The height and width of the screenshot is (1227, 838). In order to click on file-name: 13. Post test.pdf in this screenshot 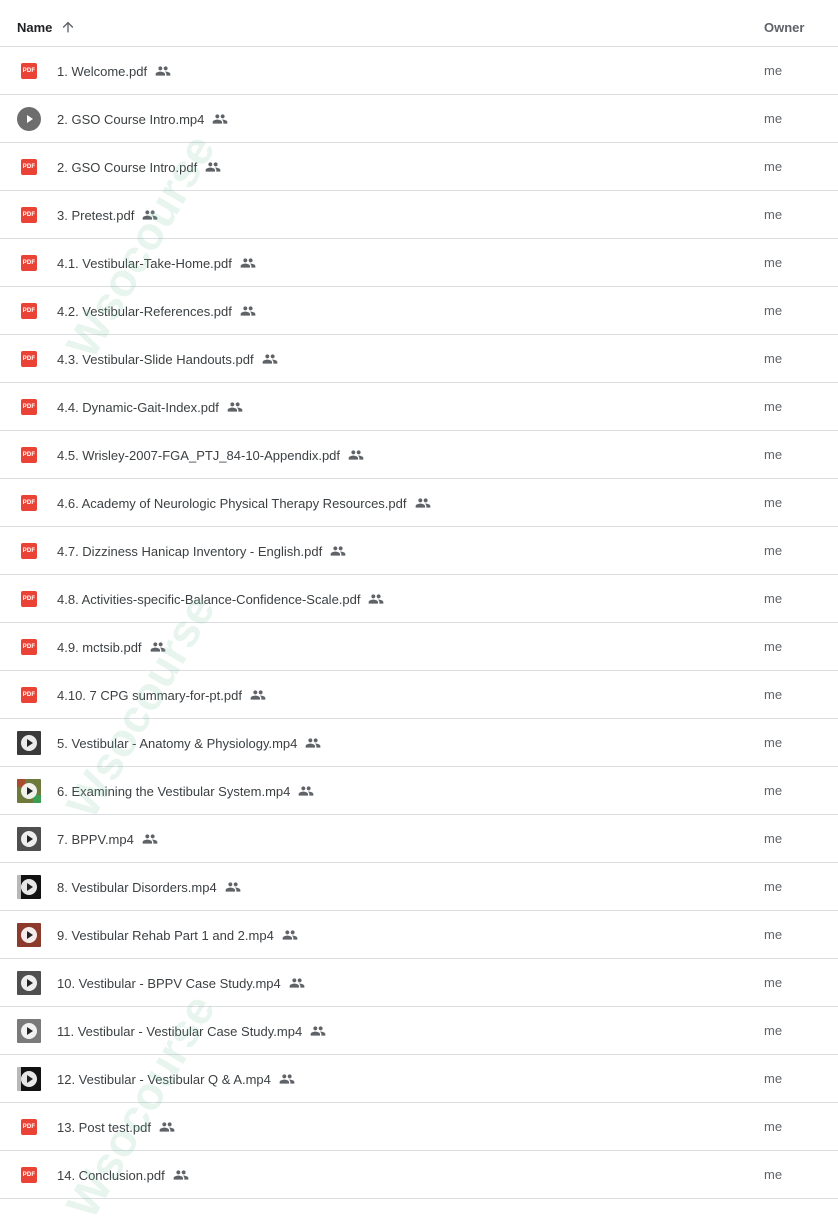, I will do `click(116, 1127)`.